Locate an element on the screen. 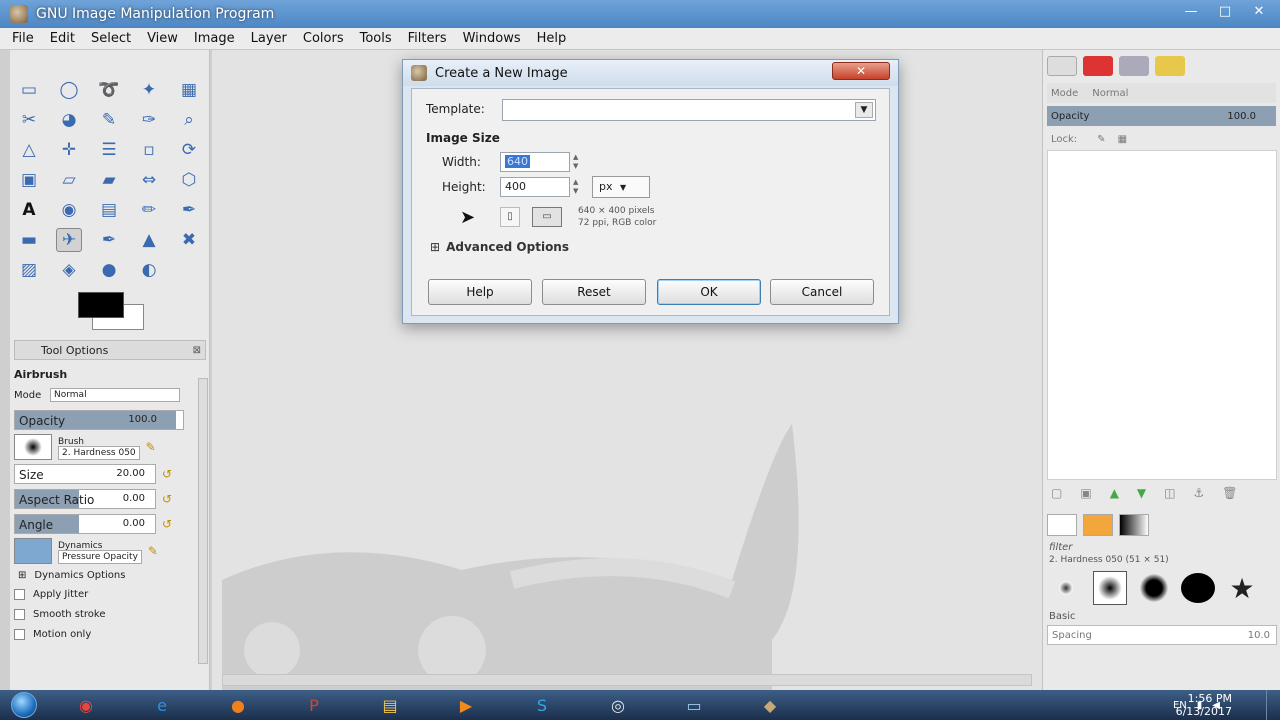 The height and width of the screenshot is (720, 1280). text-icon: A is located at coordinates (29, 210).